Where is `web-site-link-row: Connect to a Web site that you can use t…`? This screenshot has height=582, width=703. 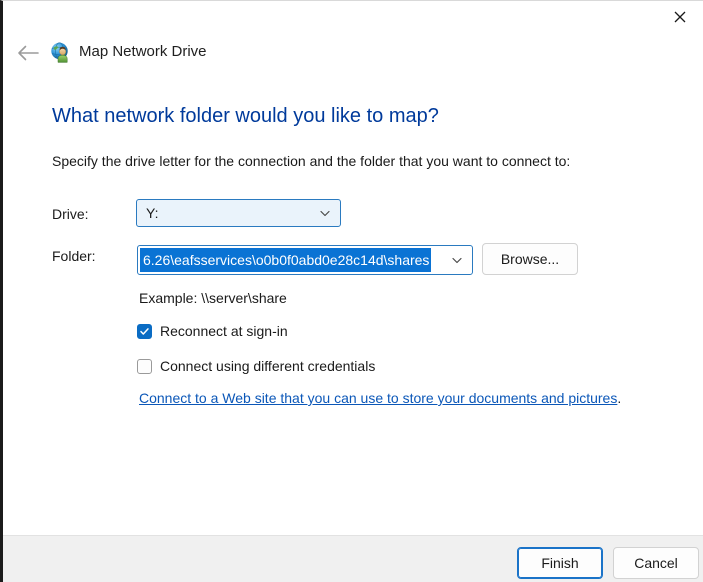 web-site-link-row: Connect to a Web site that you can use t… is located at coordinates (380, 398).